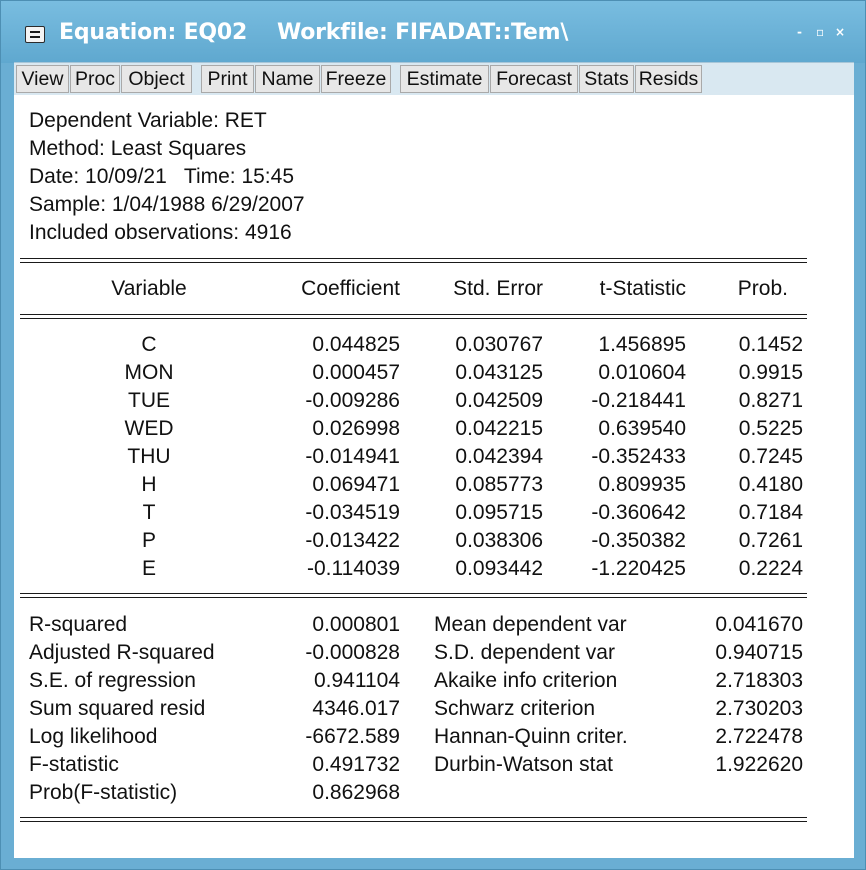 The width and height of the screenshot is (866, 870). Describe the element at coordinates (227, 79) in the screenshot. I see `print-button: Print` at that location.